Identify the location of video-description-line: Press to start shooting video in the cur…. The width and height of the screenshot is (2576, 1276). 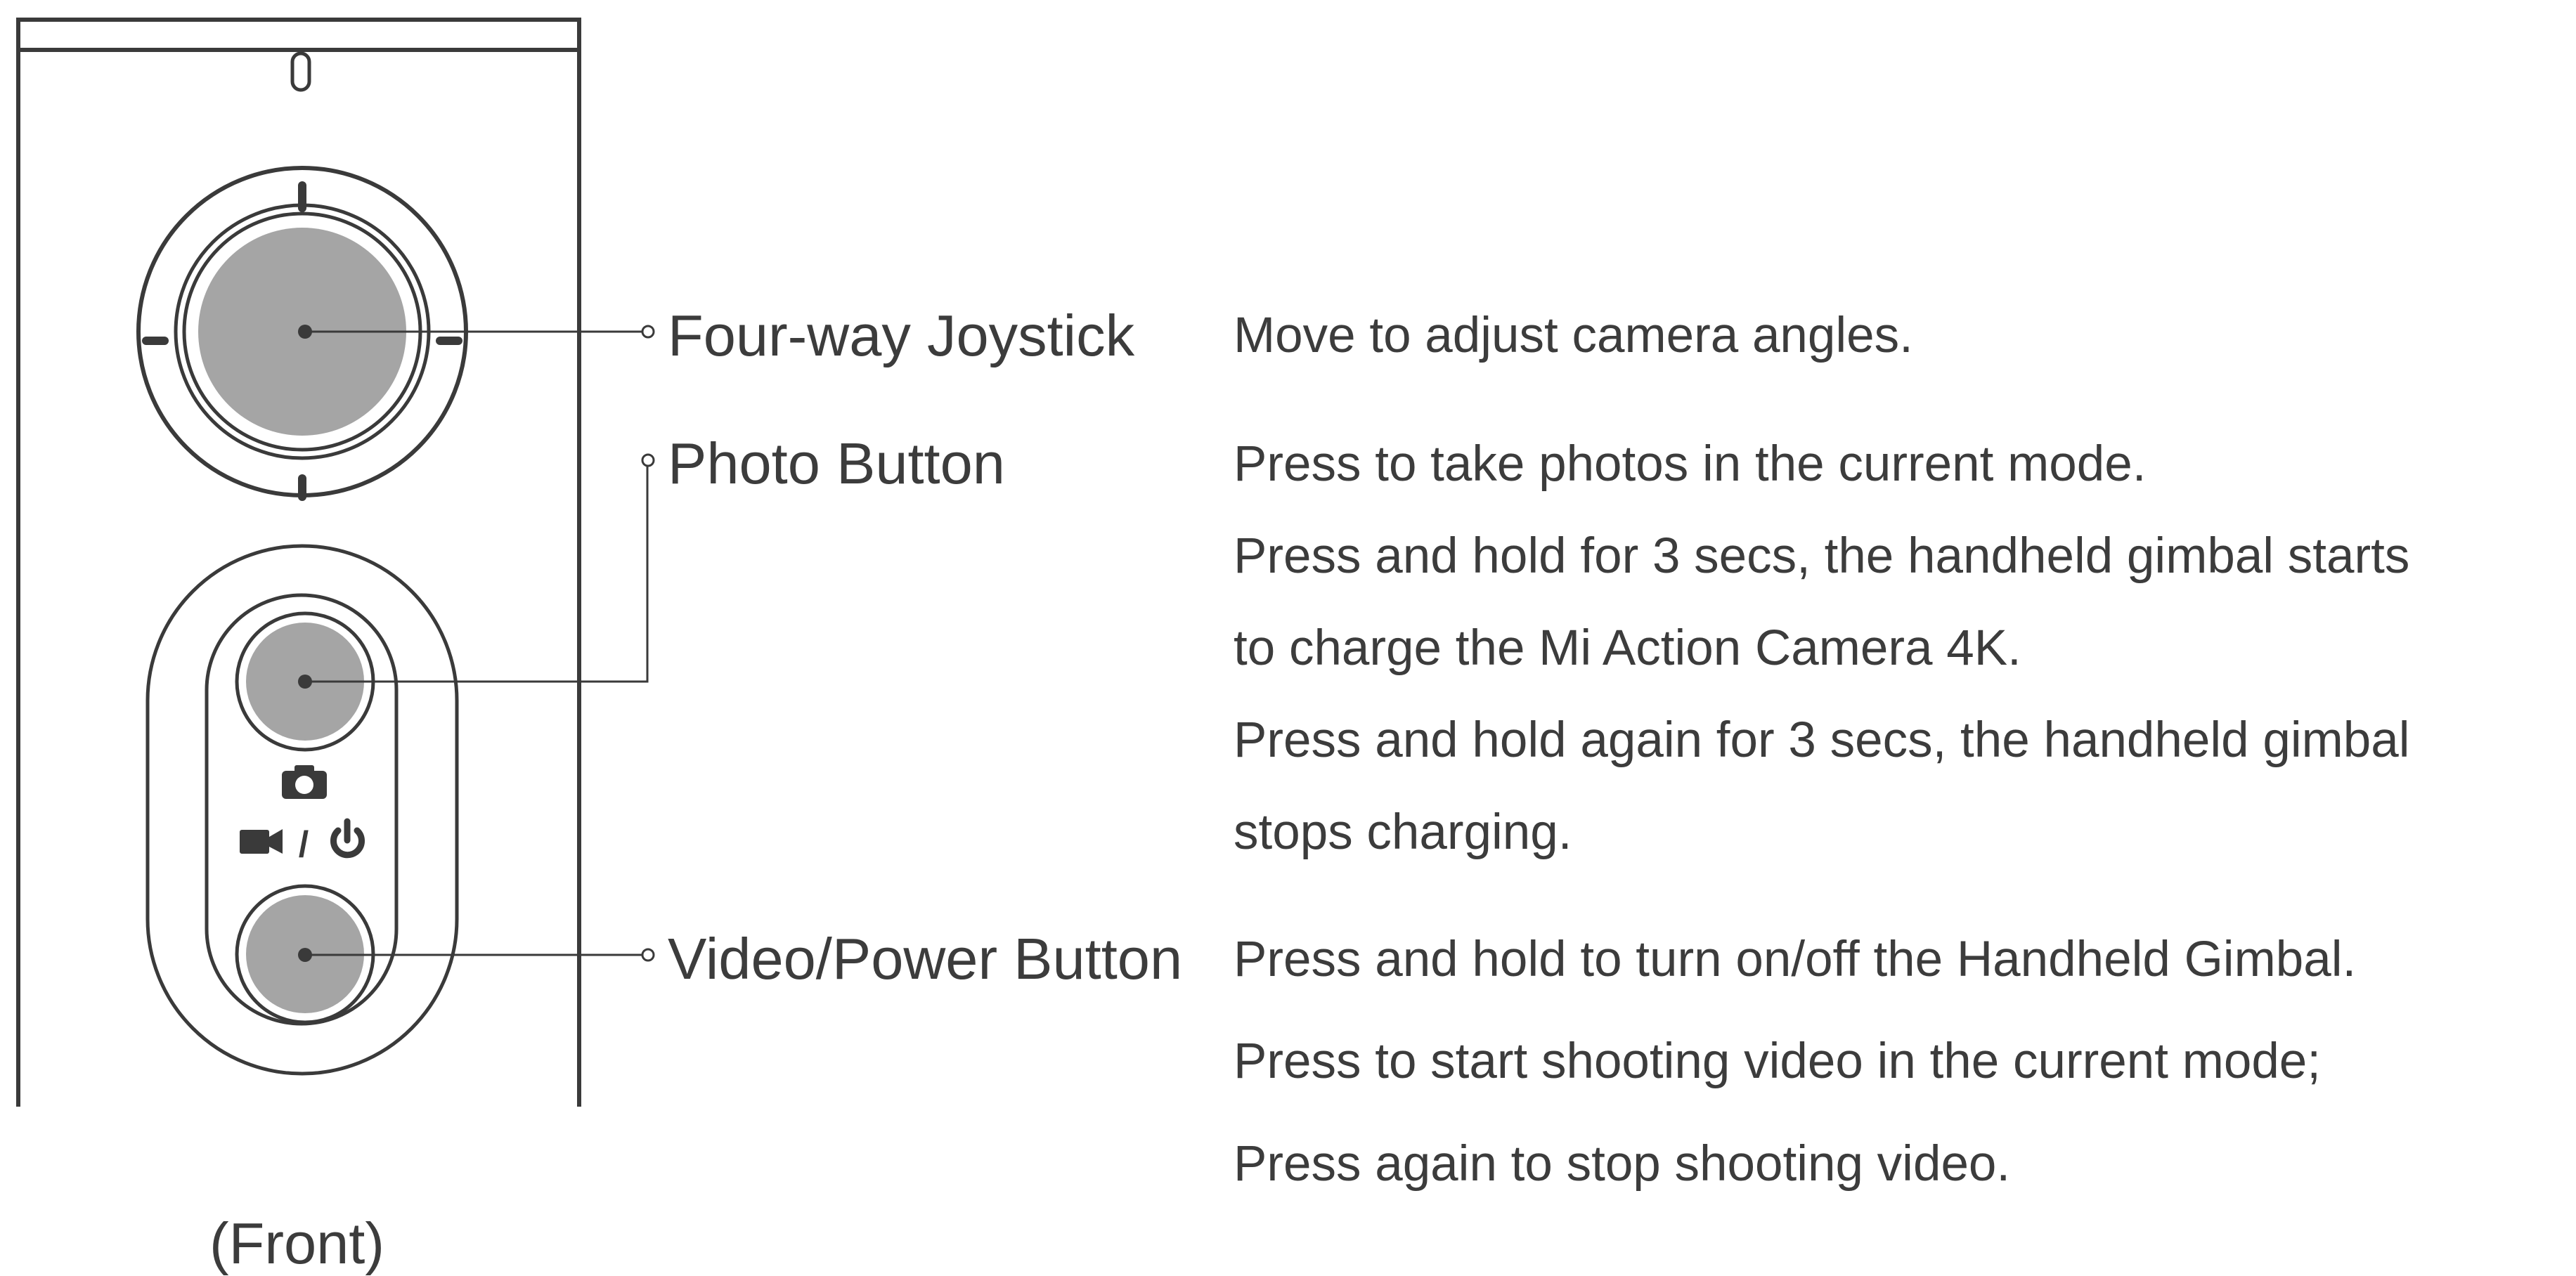
(1778, 1062).